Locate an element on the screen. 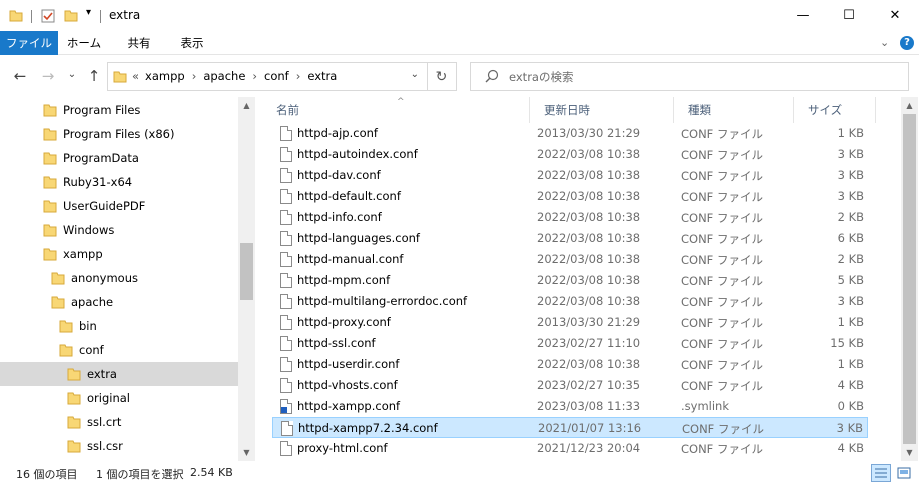  new-folder-icon is located at coordinates (71, 15).